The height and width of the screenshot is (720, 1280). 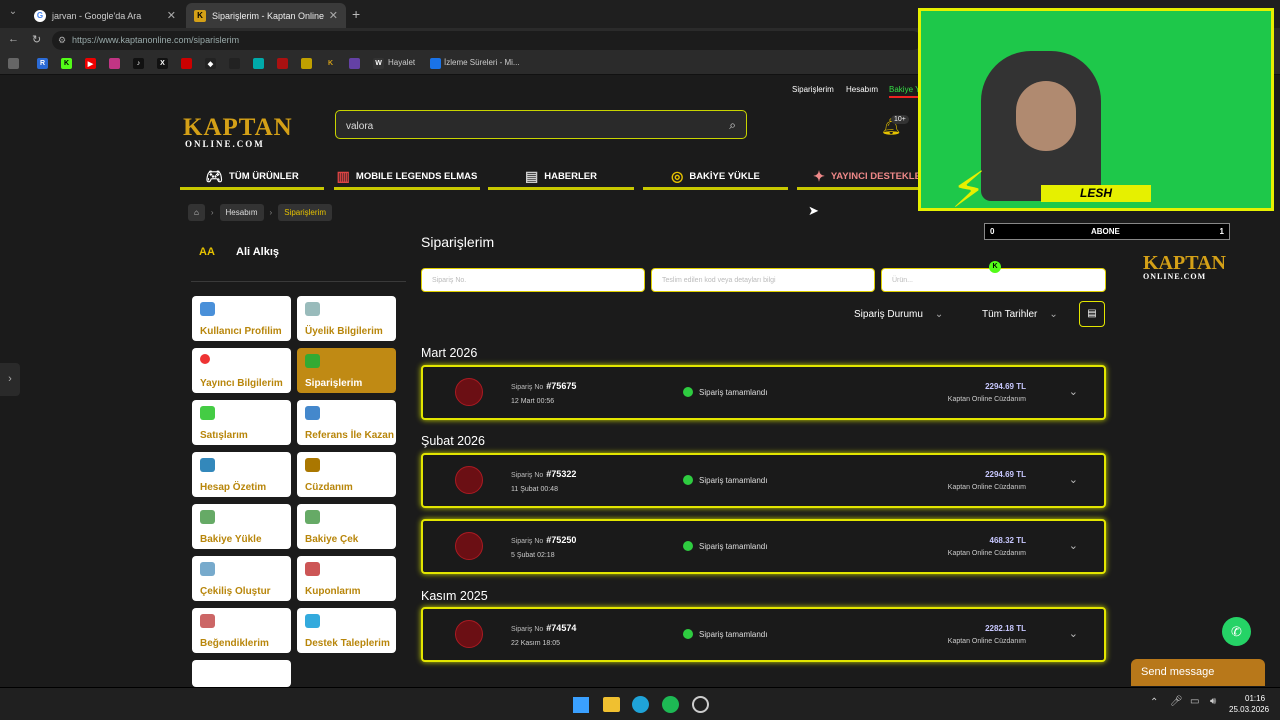 What do you see at coordinates (241, 370) in the screenshot?
I see `sidebar-item-streamer: Yayıncı Bilgilerim` at bounding box center [241, 370].